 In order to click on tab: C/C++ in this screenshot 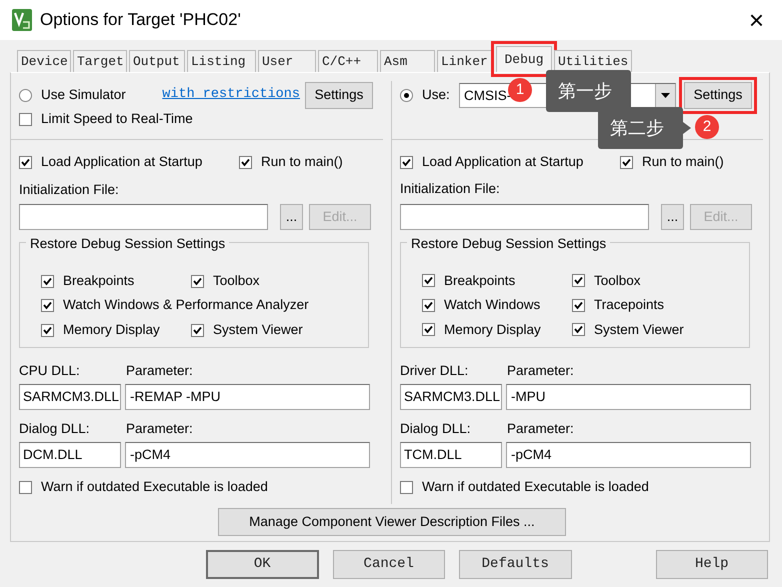, I will do `click(348, 61)`.